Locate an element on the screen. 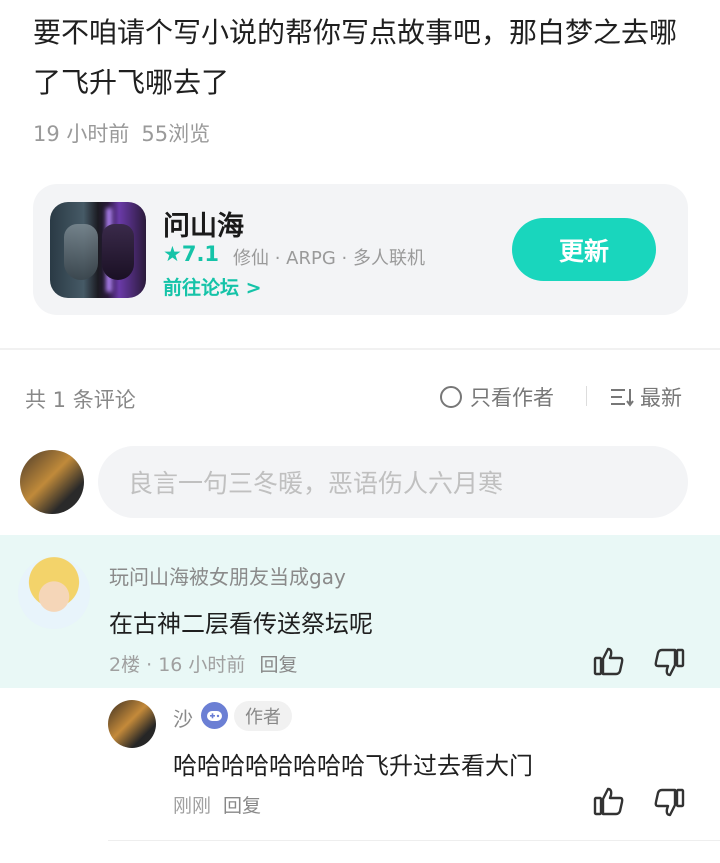 The width and height of the screenshot is (720, 863). game-title: 问山海 is located at coordinates (203, 226).